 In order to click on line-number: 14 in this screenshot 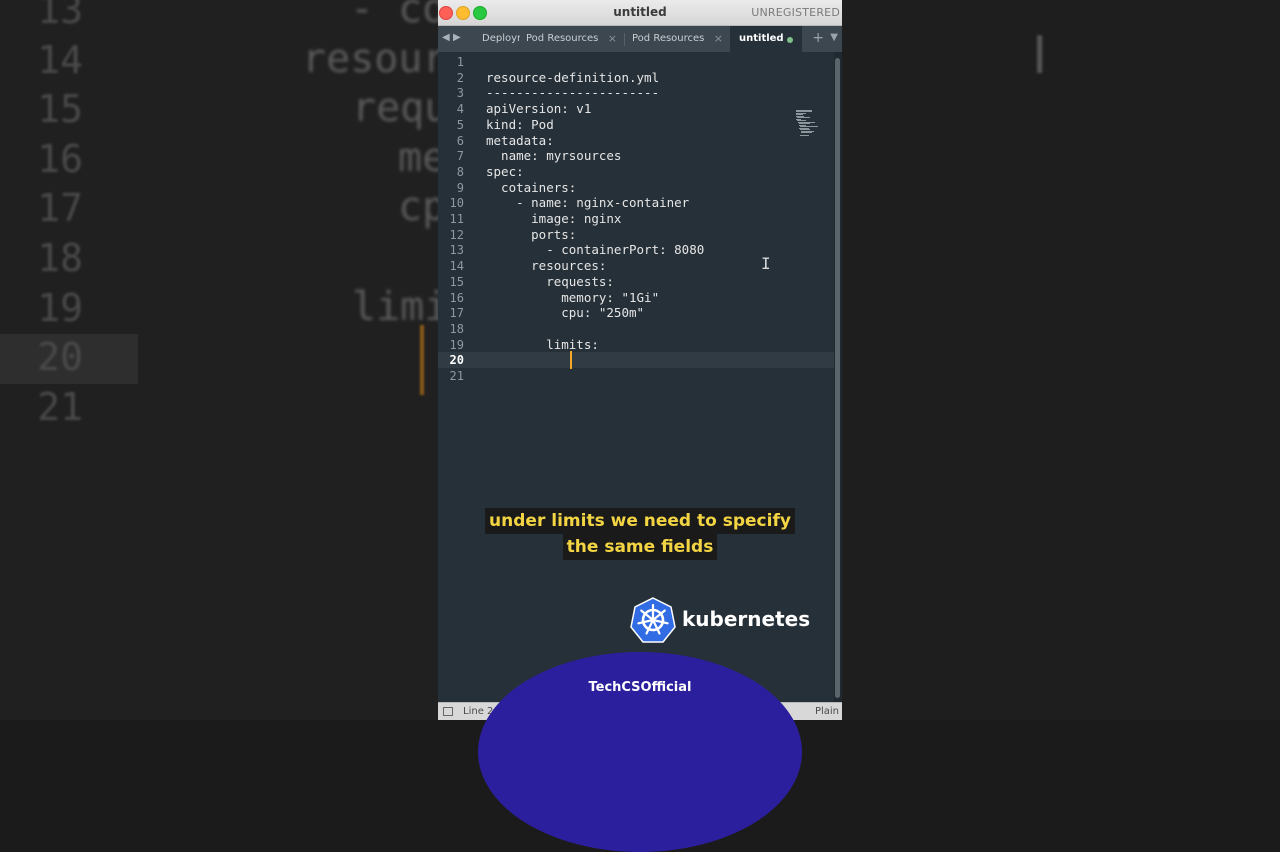, I will do `click(456, 266)`.